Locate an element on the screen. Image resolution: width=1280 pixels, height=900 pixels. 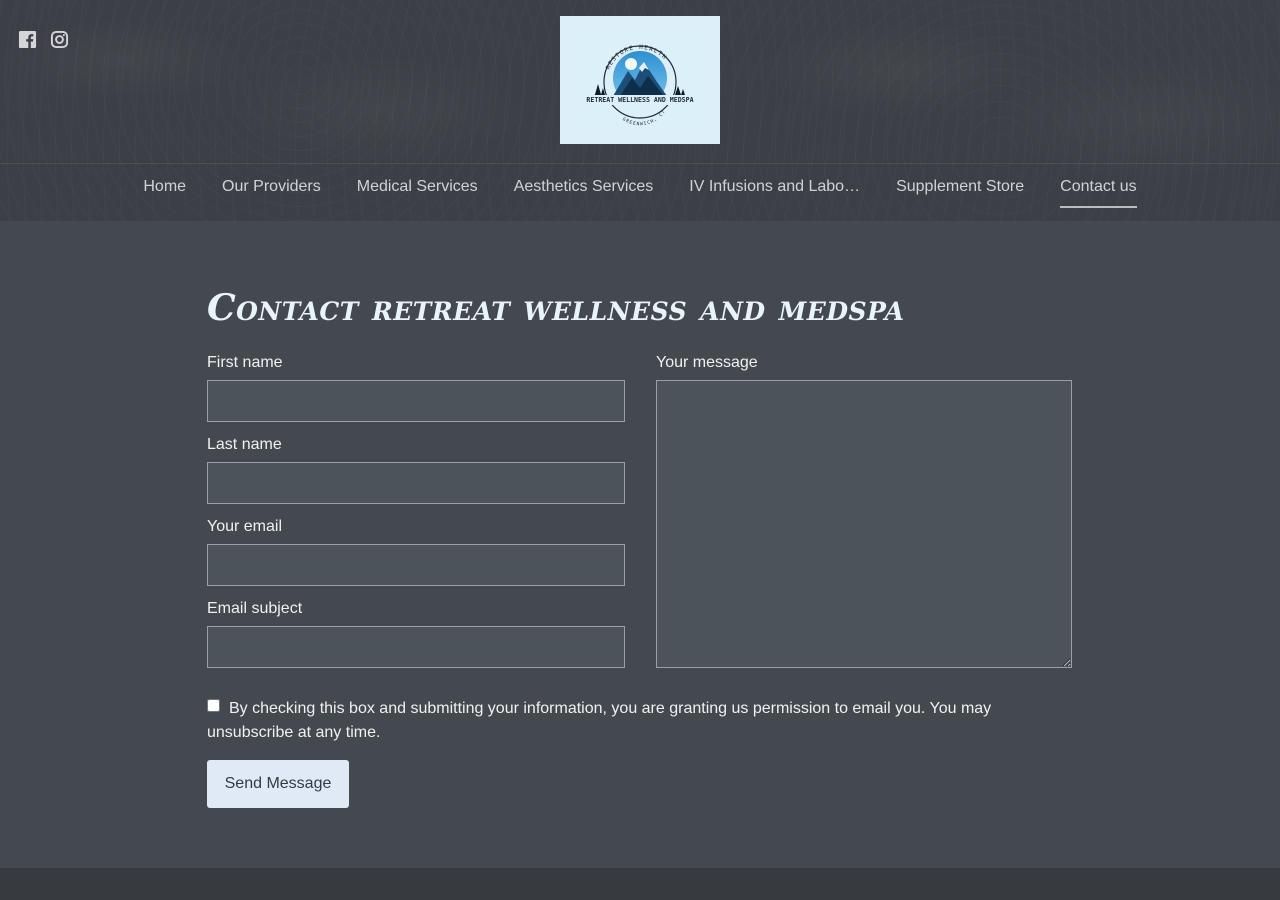
last-name-label: Last name is located at coordinates (244, 444).